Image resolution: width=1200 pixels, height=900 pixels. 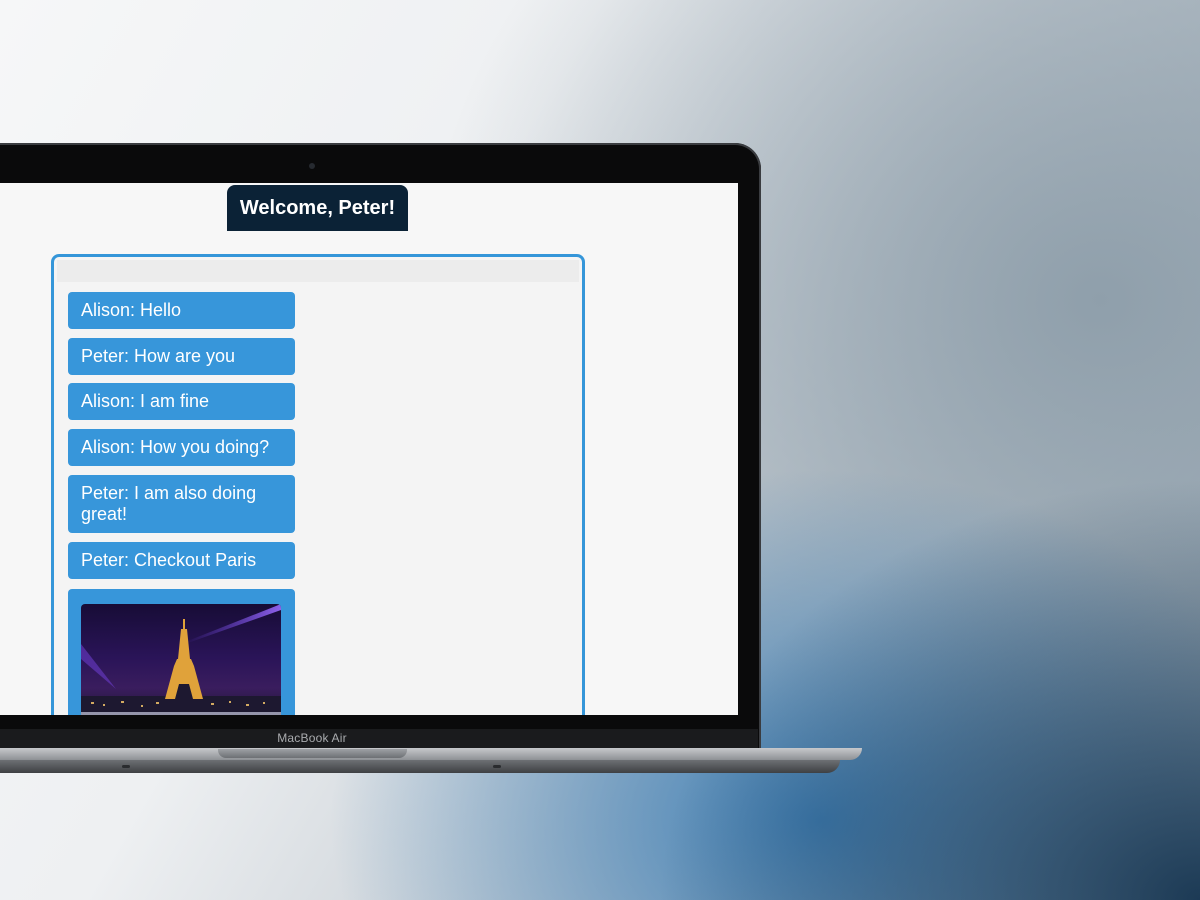 I want to click on laptop-hinge-notch, so click(x=312, y=753).